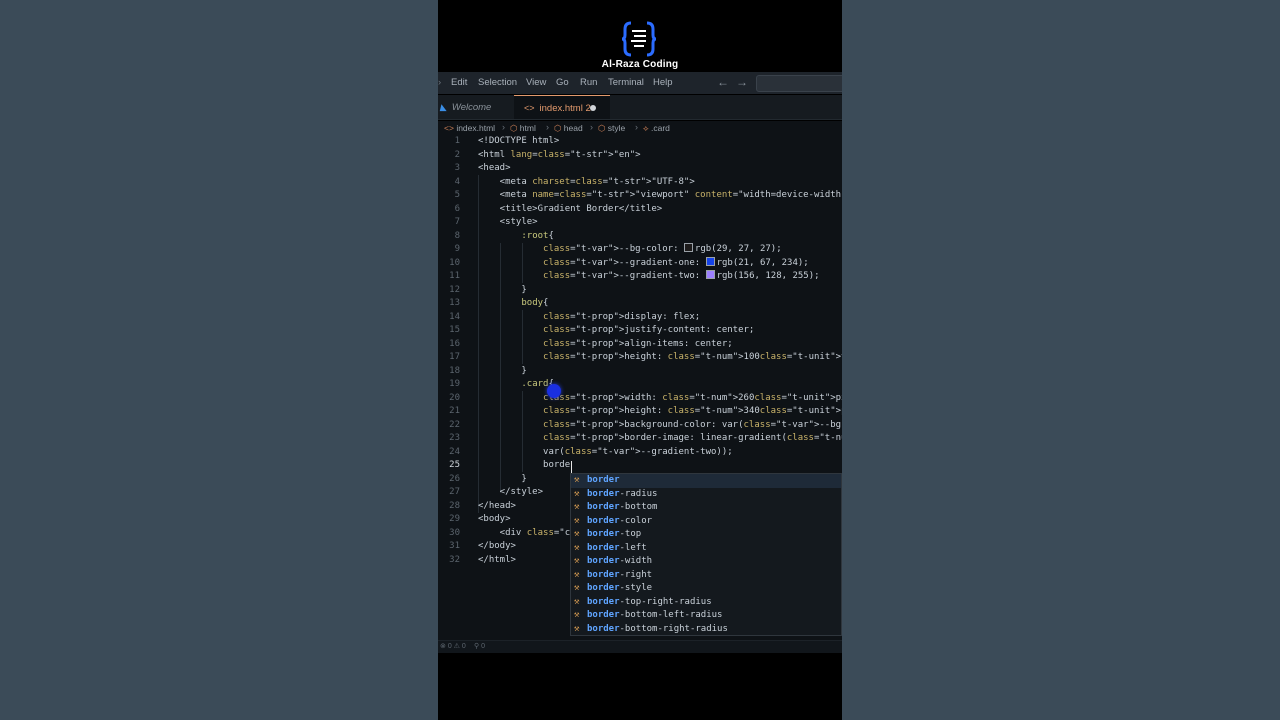 The height and width of the screenshot is (720, 1280). Describe the element at coordinates (622, 493) in the screenshot. I see `suggestion-label: border-radius` at that location.